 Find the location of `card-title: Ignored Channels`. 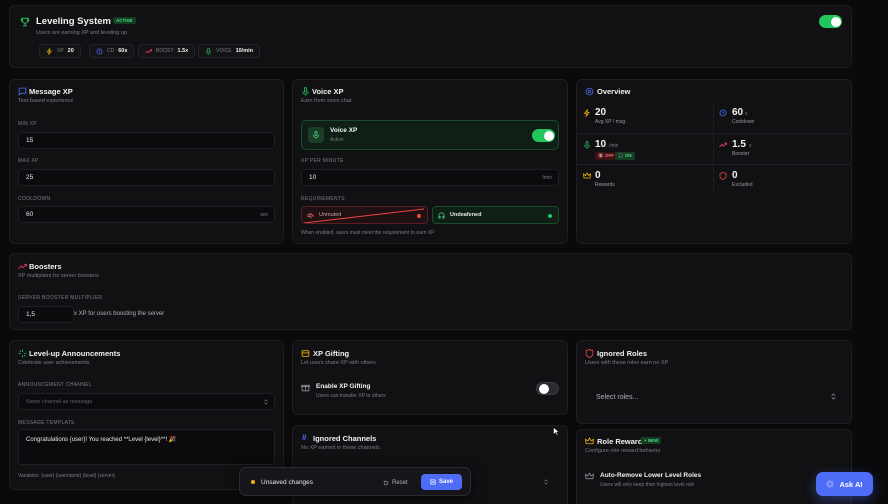

card-title: Ignored Channels is located at coordinates (345, 438).